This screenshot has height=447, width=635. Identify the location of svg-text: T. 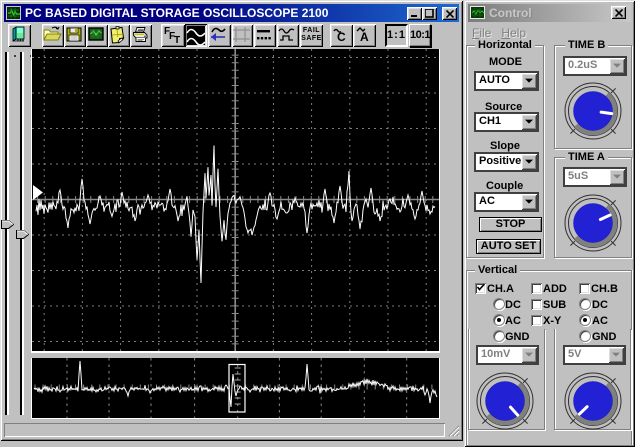
(177, 40).